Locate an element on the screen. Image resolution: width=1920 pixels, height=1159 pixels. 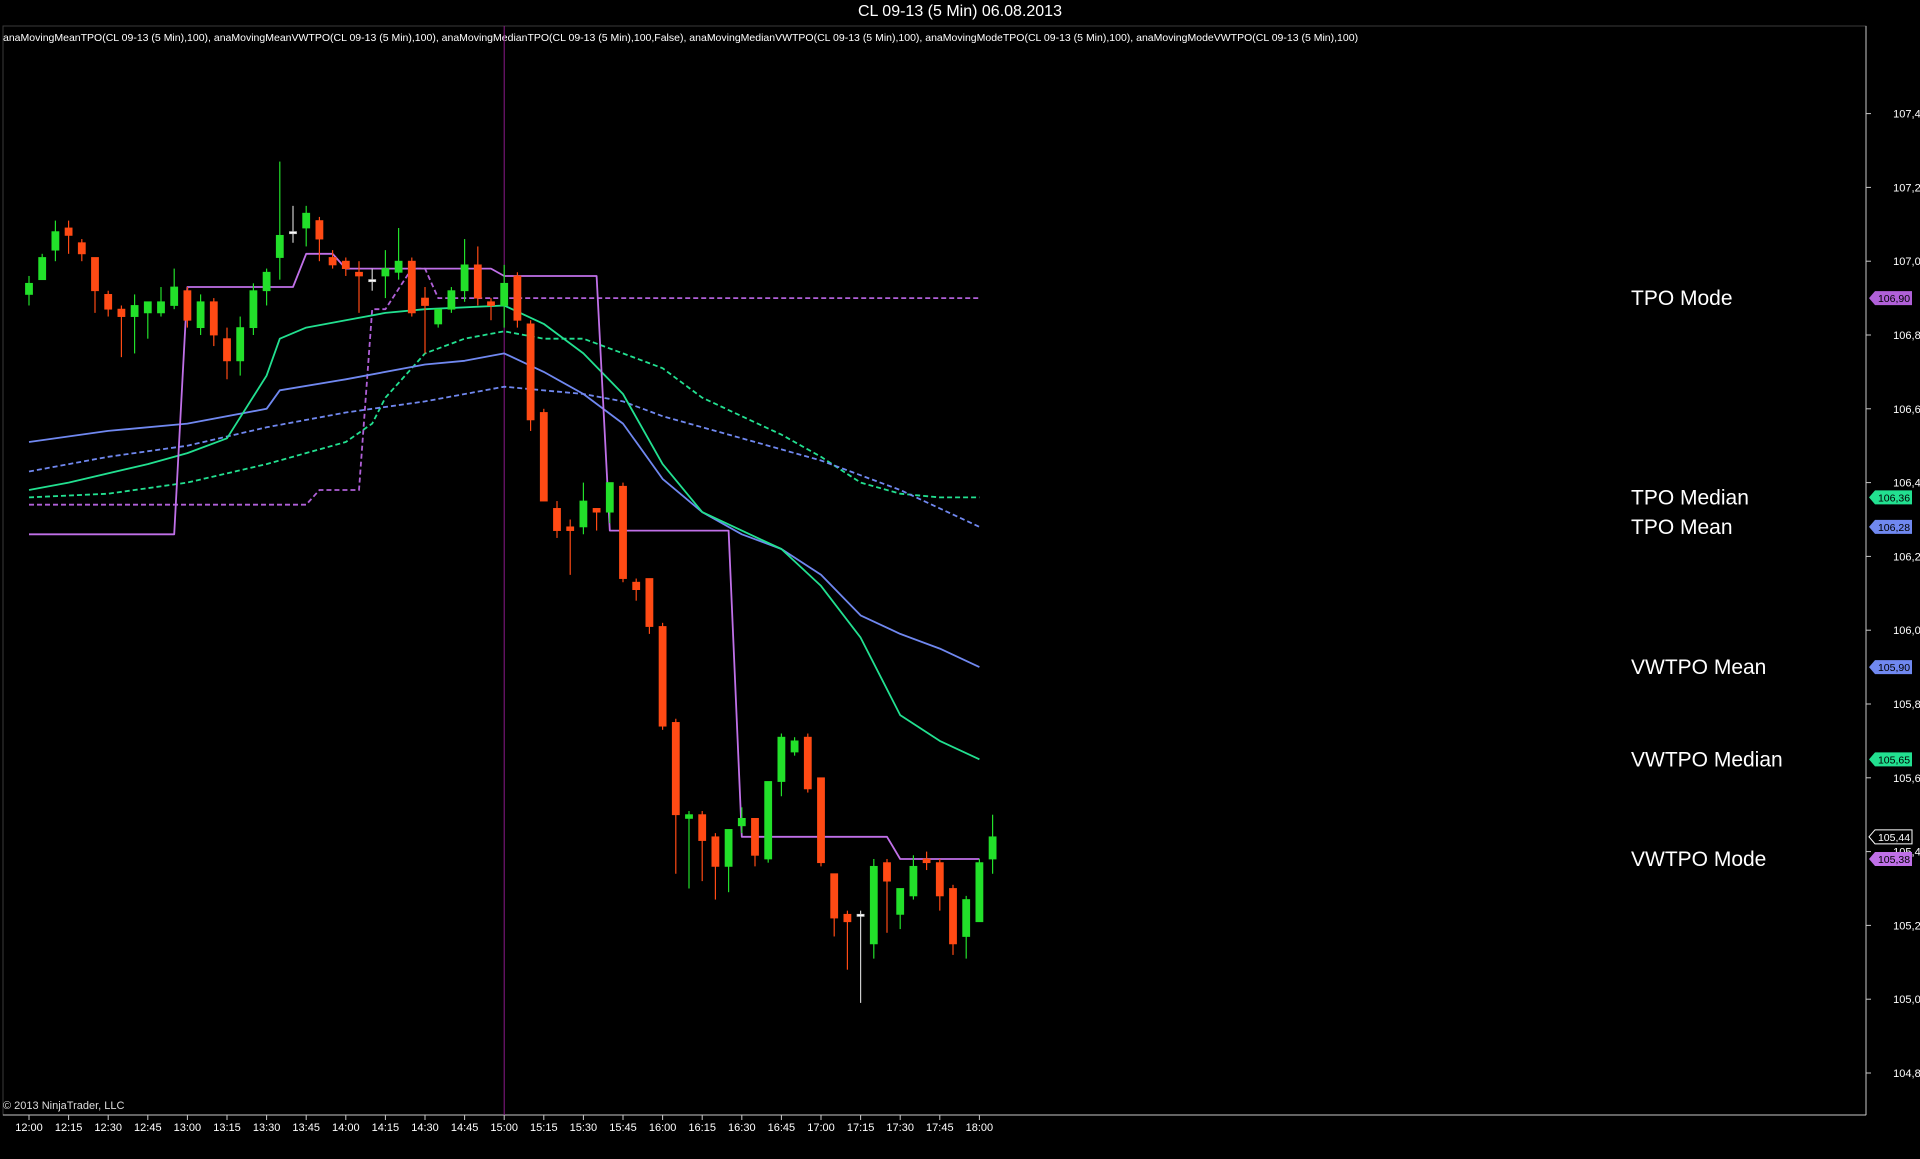
last-price-text: 105,44 is located at coordinates (1894, 838).